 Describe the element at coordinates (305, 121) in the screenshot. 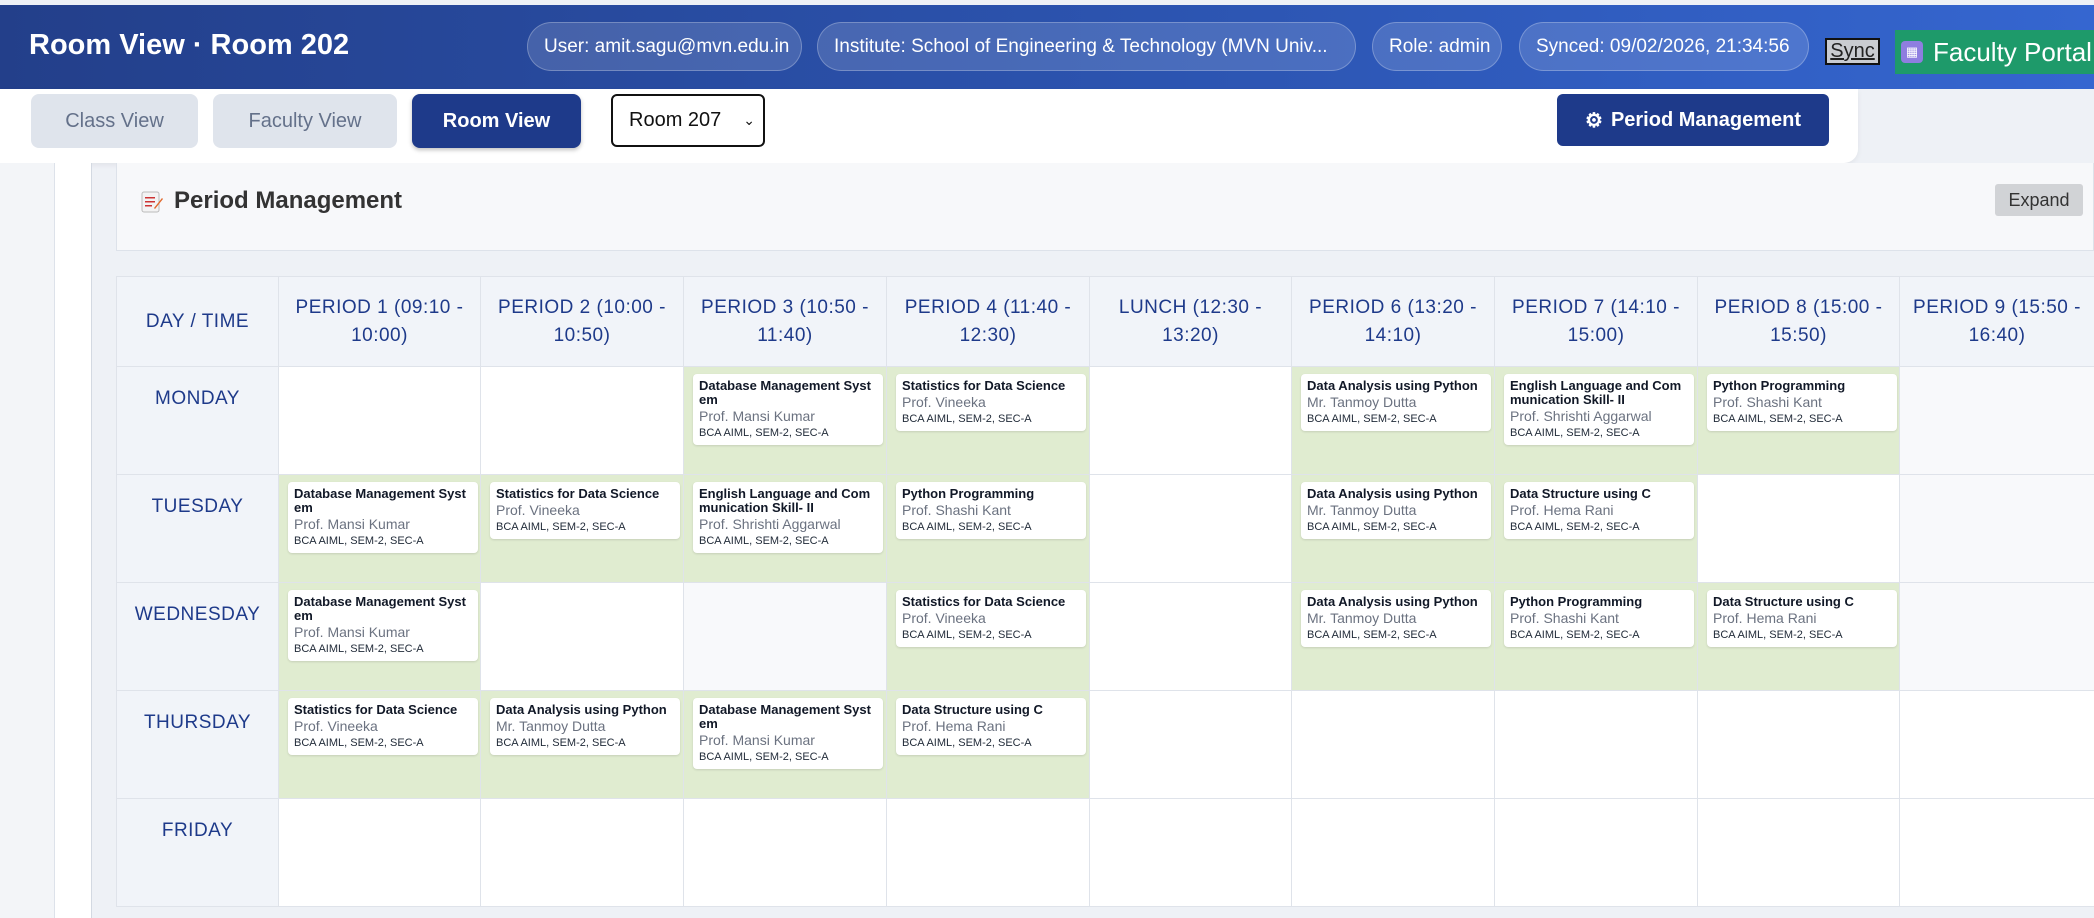

I see `tab-faculty-view: Faculty View` at that location.